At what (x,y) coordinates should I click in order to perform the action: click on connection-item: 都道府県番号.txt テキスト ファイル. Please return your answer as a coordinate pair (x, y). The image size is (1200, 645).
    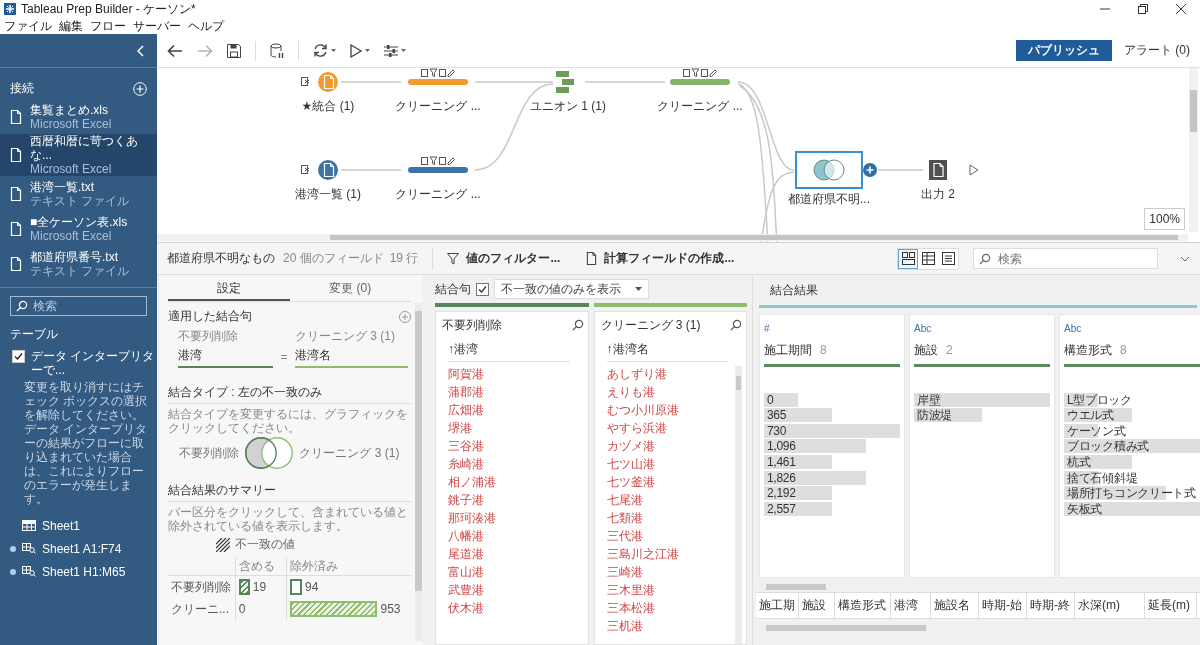
    Looking at the image, I should click on (78, 263).